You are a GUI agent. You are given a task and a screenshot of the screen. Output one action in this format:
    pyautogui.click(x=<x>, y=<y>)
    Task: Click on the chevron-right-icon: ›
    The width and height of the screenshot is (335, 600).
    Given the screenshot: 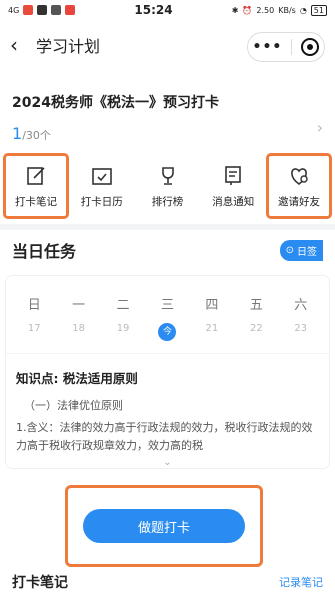 What is the action you would take?
    pyautogui.click(x=319, y=127)
    